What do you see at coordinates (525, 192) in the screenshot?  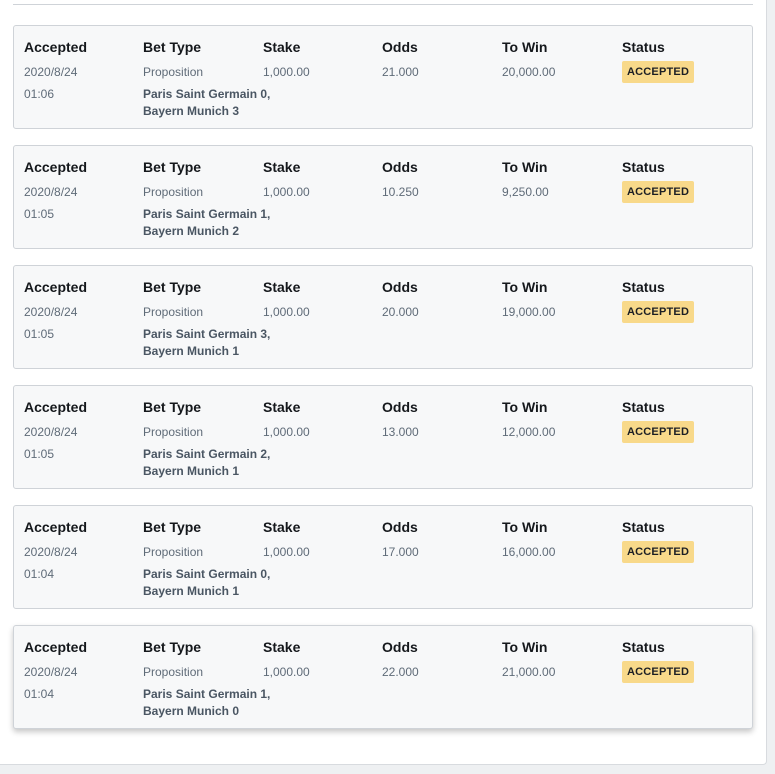 I see `to-win-value: 9,250.00` at bounding box center [525, 192].